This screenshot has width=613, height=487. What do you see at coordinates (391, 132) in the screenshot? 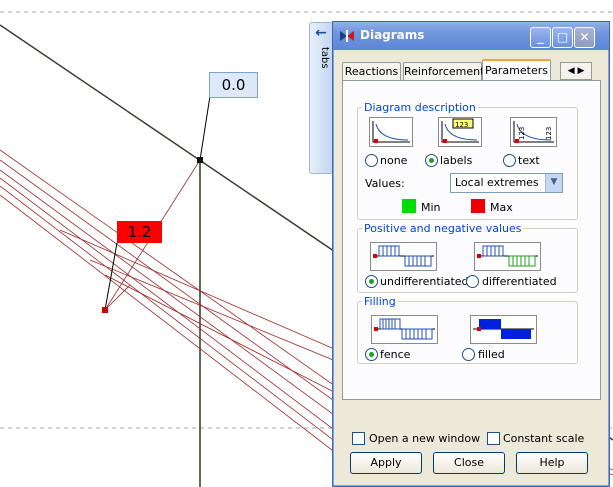
I see `diagram-none-icon` at bounding box center [391, 132].